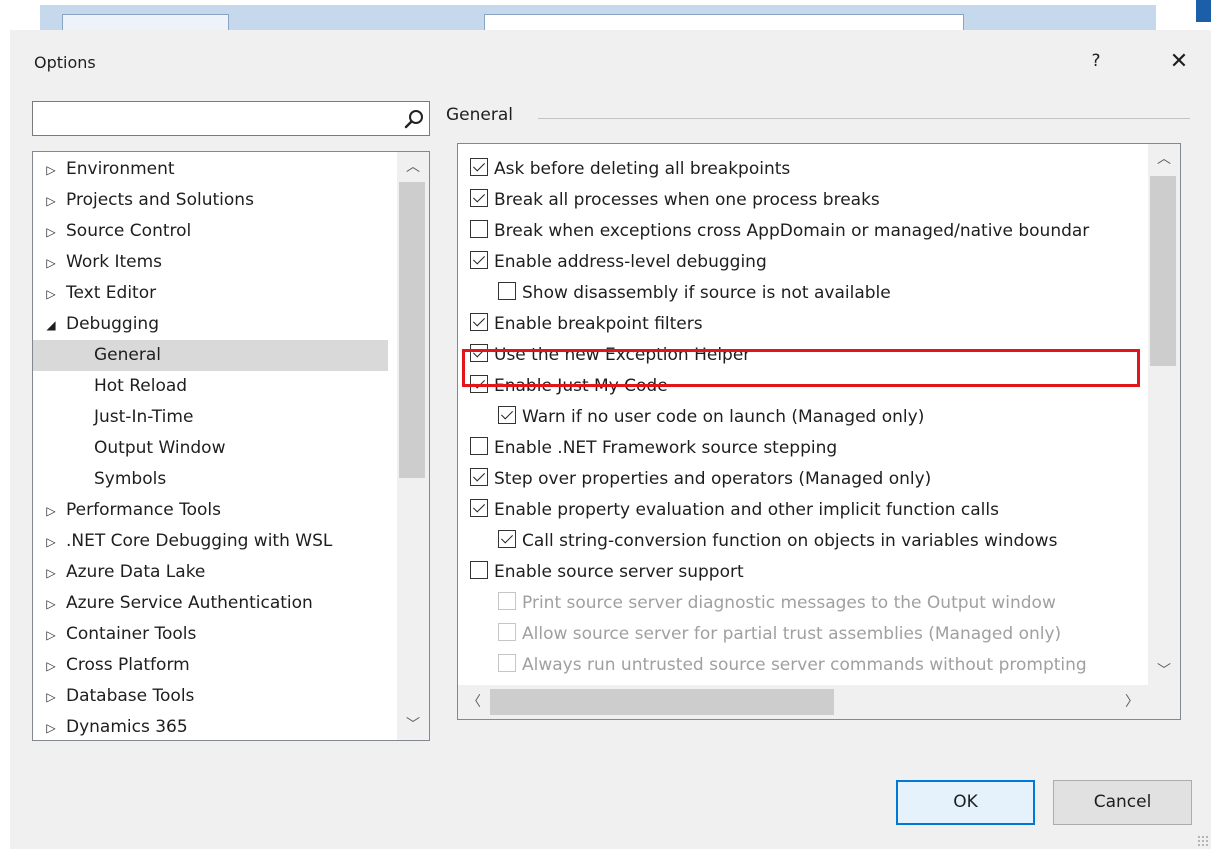 The height and width of the screenshot is (849, 1211). I want to click on tree-item: ▷ Source Control, so click(210, 231).